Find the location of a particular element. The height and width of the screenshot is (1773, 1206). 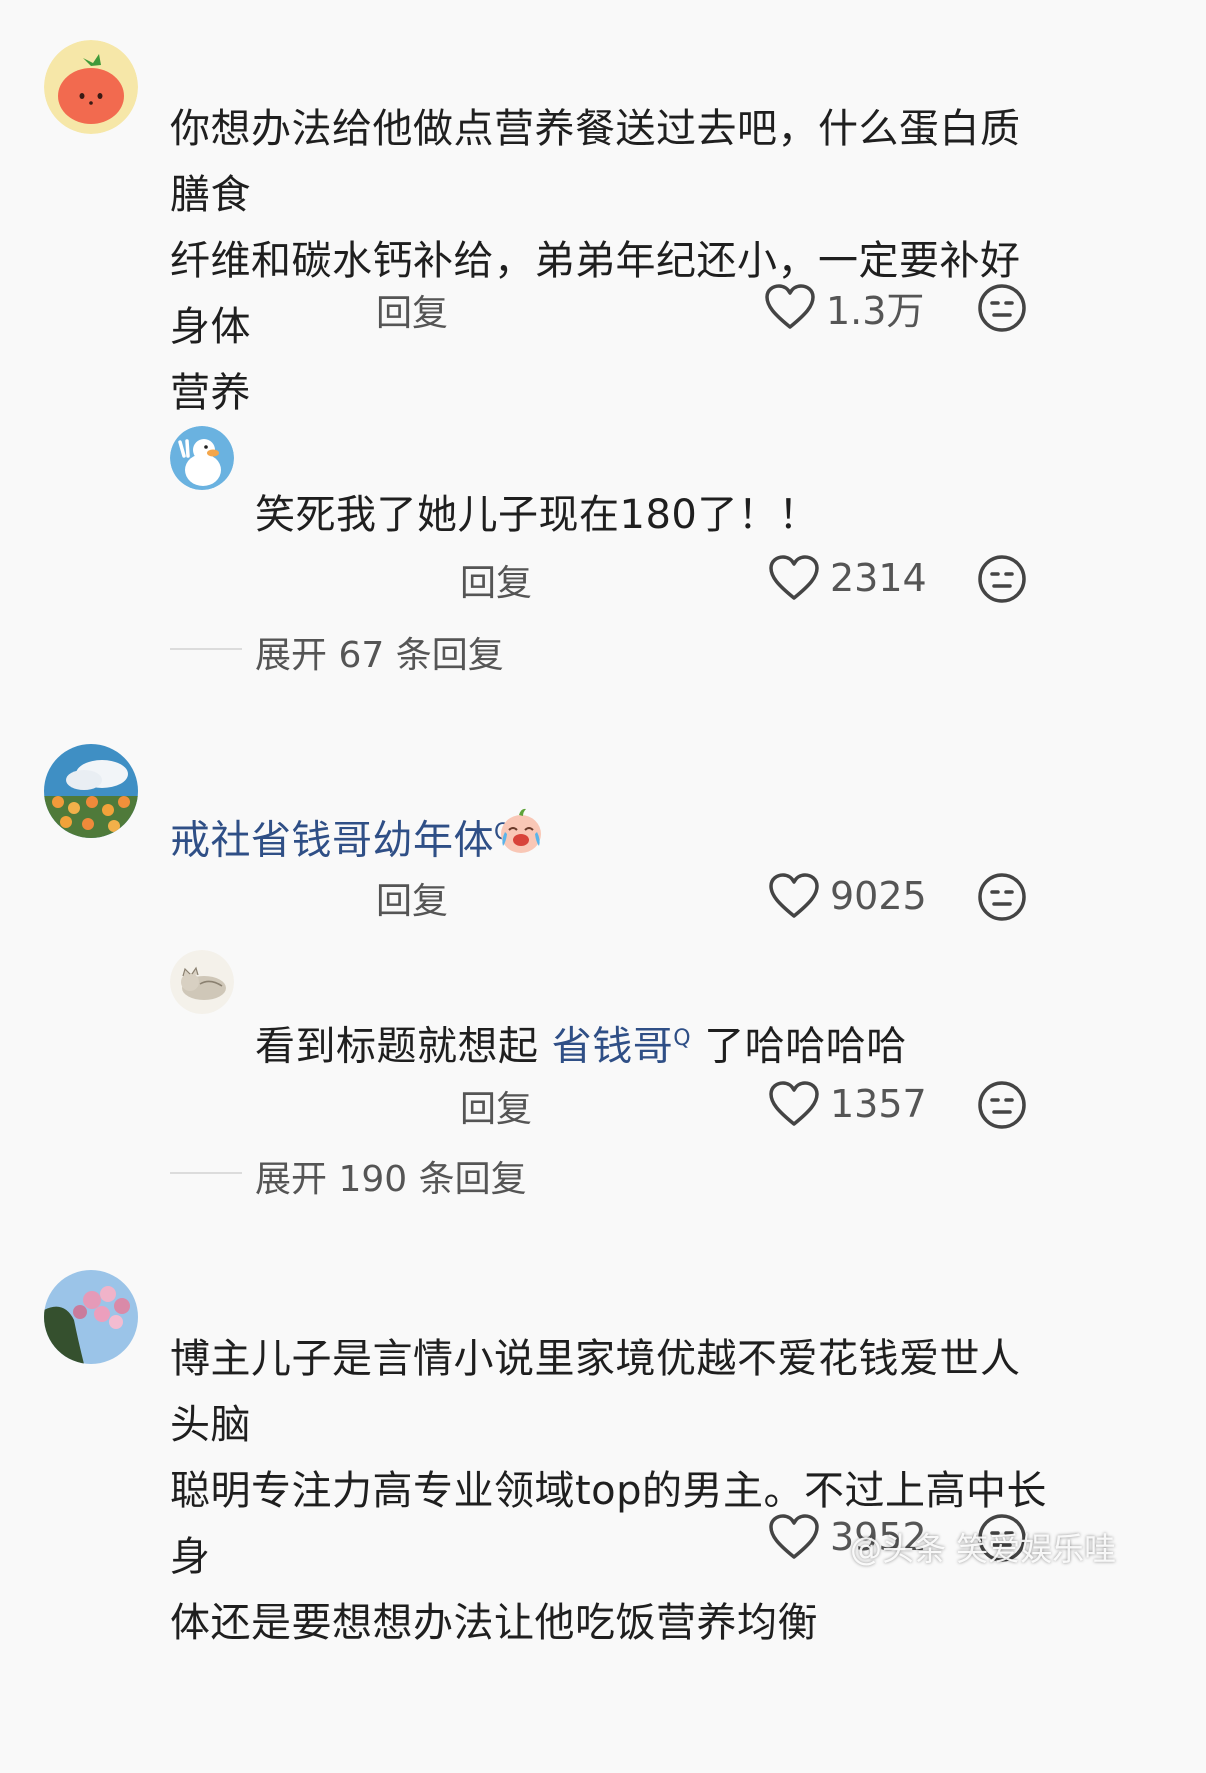

flowers-sky-avatar-icon is located at coordinates (91, 791).